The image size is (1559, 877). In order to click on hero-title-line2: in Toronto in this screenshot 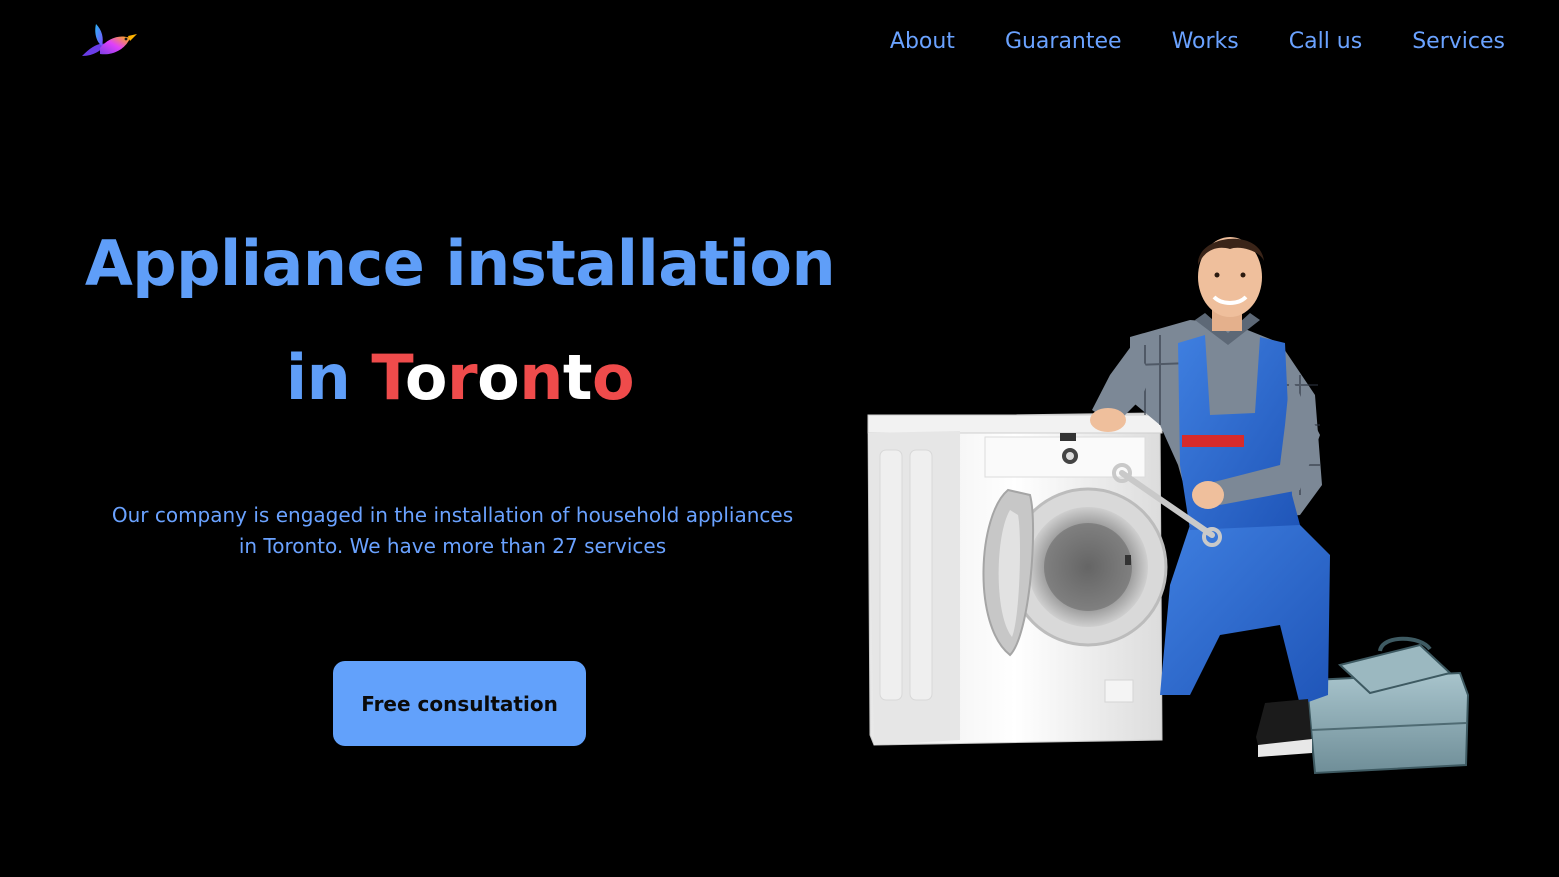, I will do `click(460, 378)`.